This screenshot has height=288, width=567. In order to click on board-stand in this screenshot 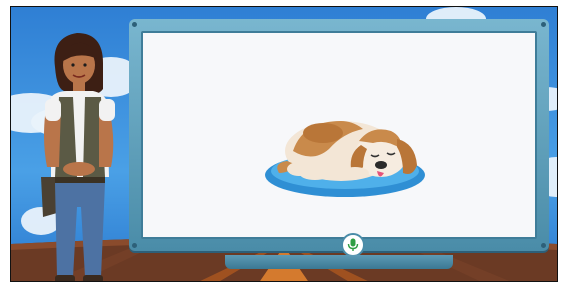, I will do `click(339, 262)`.